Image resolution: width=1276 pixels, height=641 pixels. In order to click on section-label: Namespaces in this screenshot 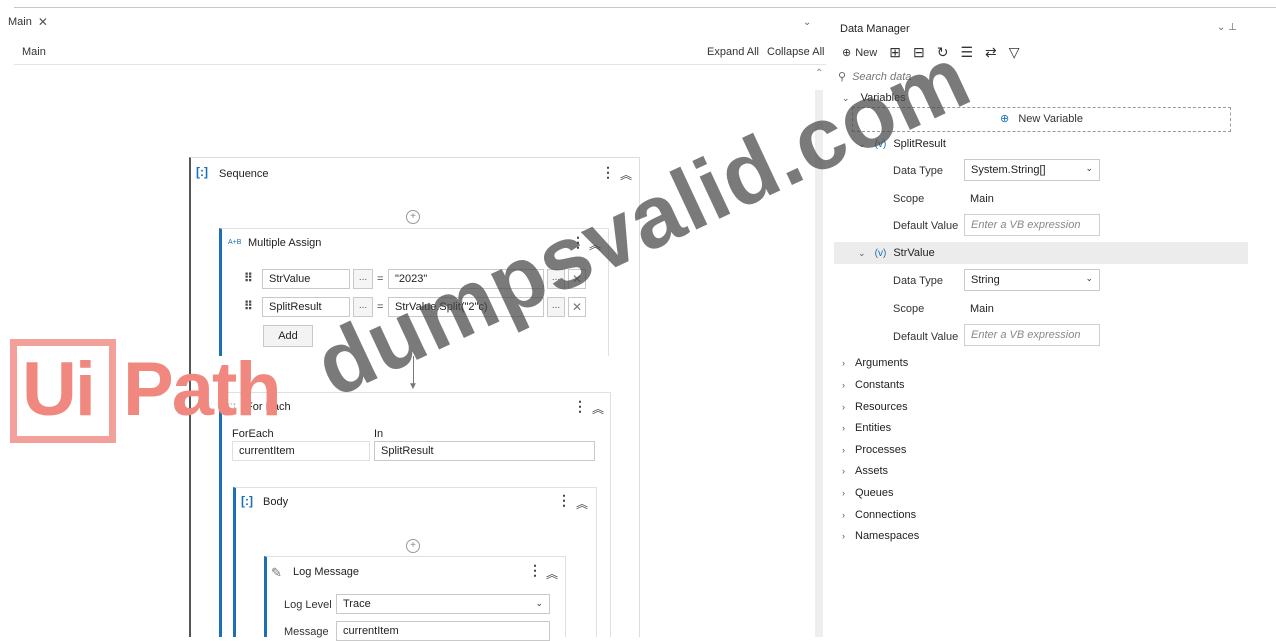, I will do `click(887, 536)`.